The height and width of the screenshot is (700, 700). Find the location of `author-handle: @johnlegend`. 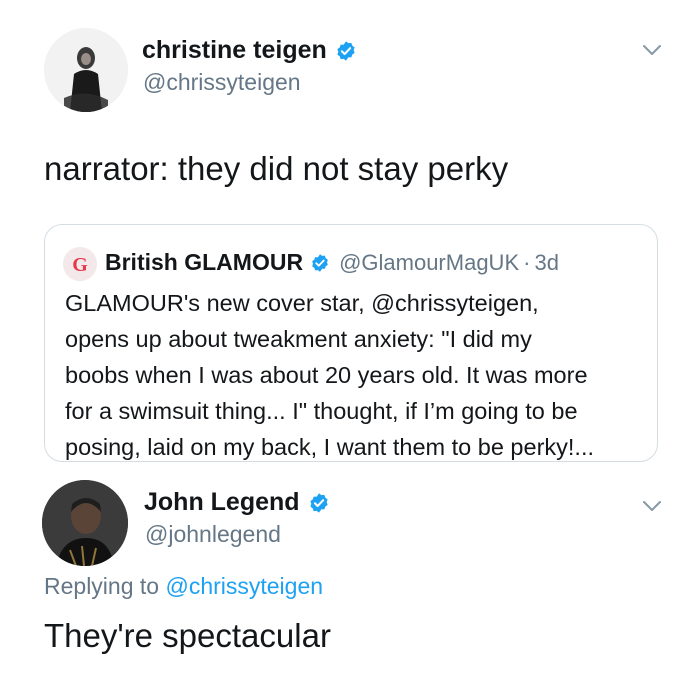

author-handle: @johnlegend is located at coordinates (213, 534).